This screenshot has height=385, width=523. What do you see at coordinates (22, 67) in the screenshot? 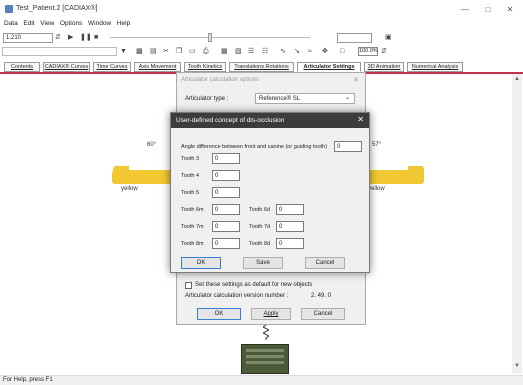
I see `tab-contents: Contents` at bounding box center [22, 67].